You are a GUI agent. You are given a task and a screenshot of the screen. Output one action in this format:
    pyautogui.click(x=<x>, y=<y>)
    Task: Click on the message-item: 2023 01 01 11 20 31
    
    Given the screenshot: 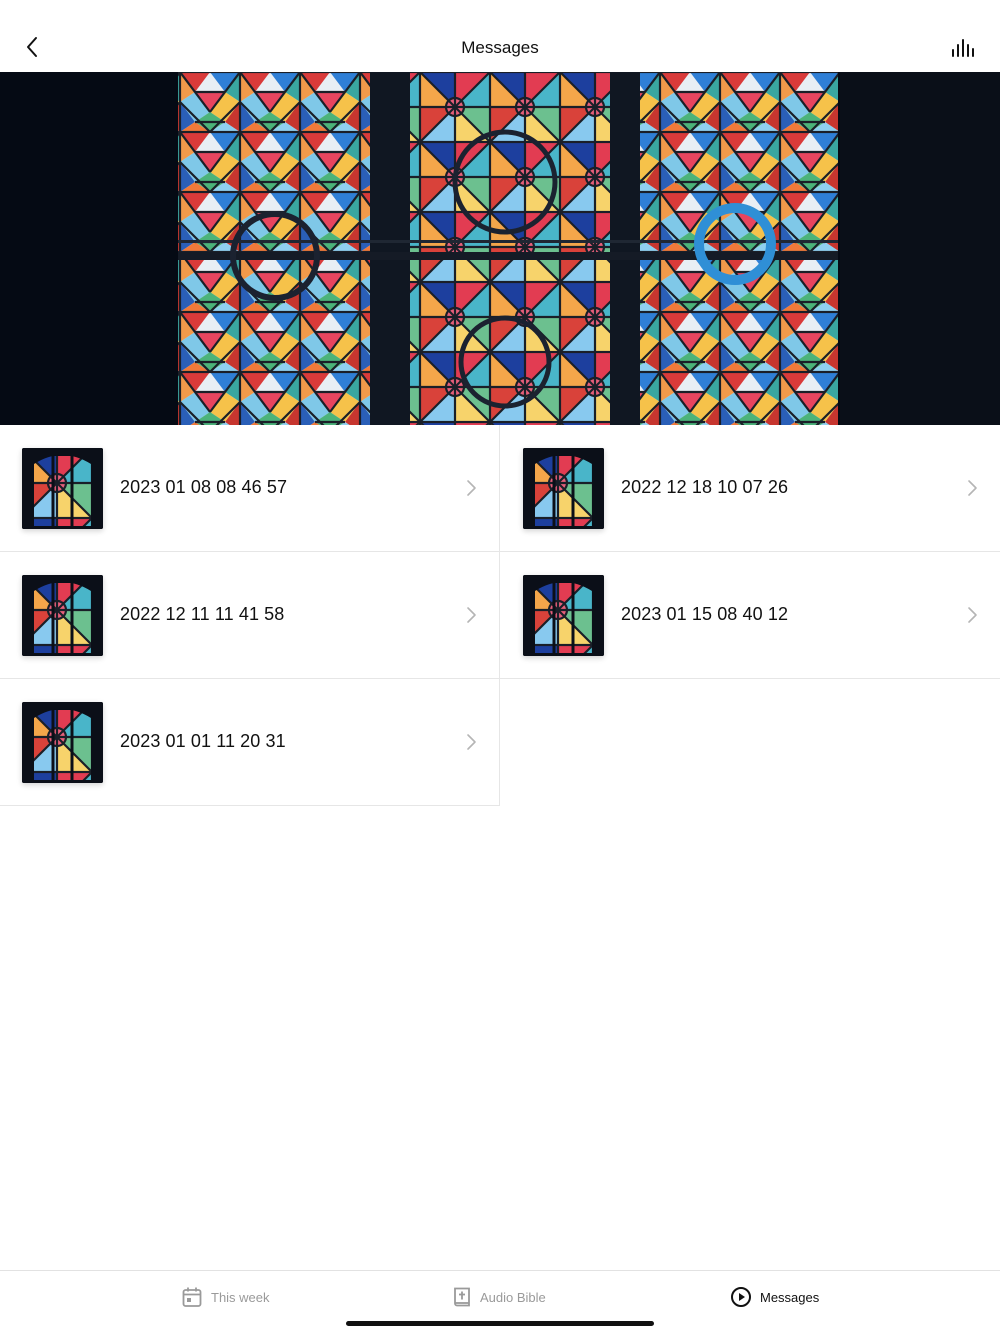 What is the action you would take?
    pyautogui.click(x=250, y=742)
    